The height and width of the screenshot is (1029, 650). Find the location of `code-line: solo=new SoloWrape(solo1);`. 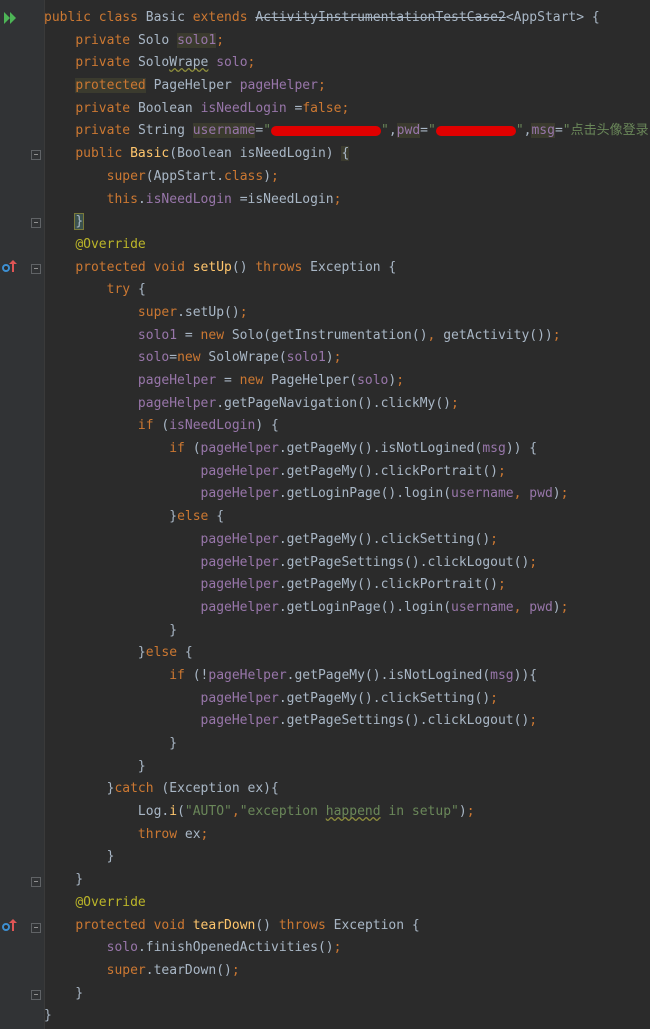

code-line: solo=new SoloWrape(solo1); is located at coordinates (347, 358).